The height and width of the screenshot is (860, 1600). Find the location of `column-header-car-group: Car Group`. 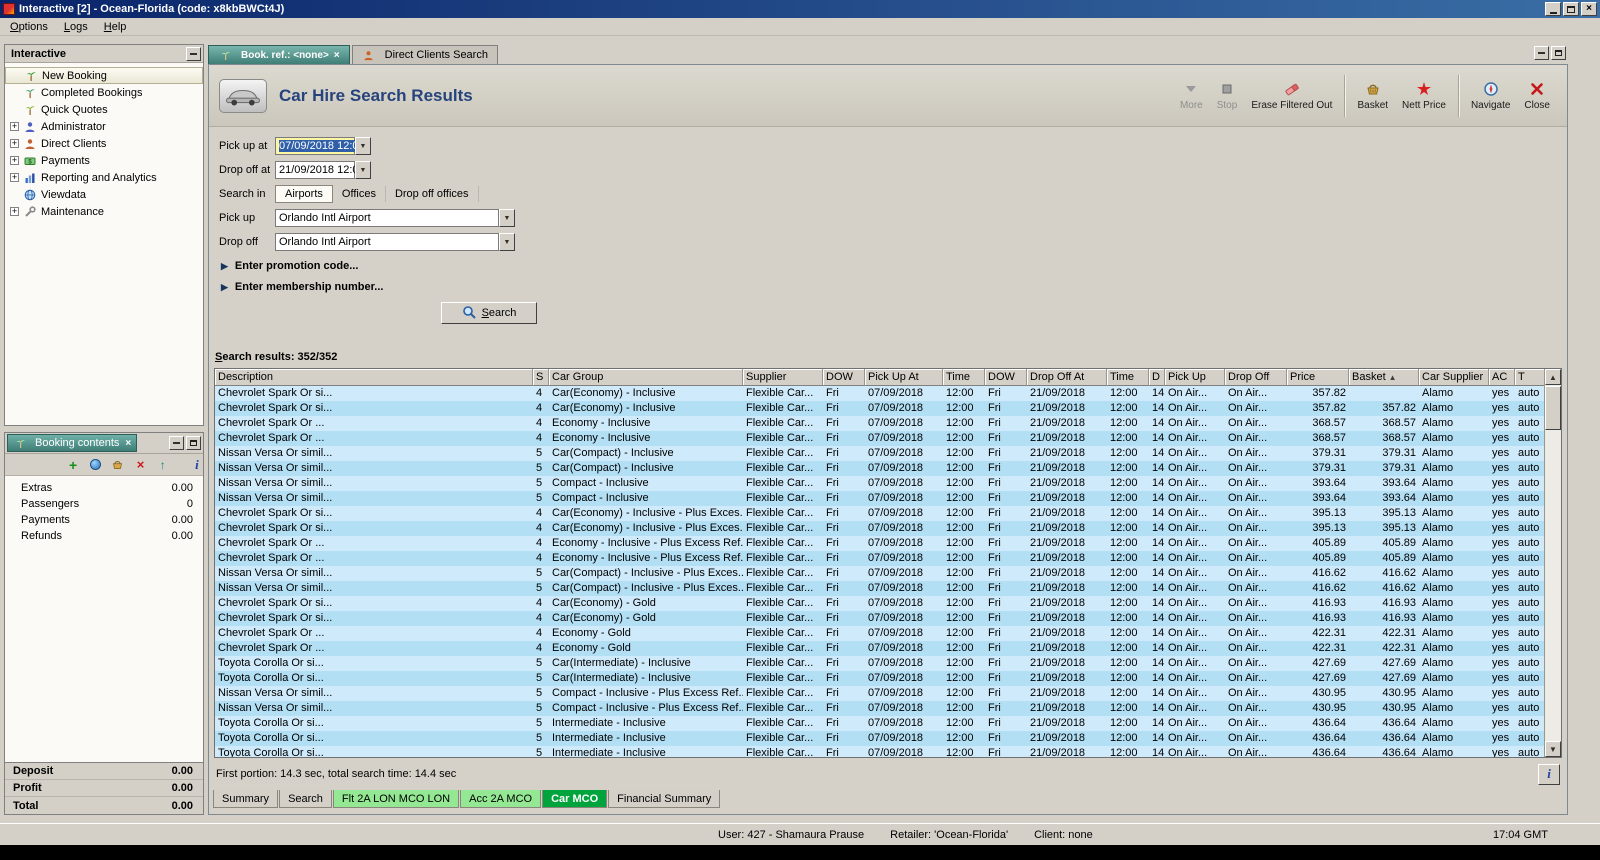

column-header-car-group: Car Group is located at coordinates (646, 377).